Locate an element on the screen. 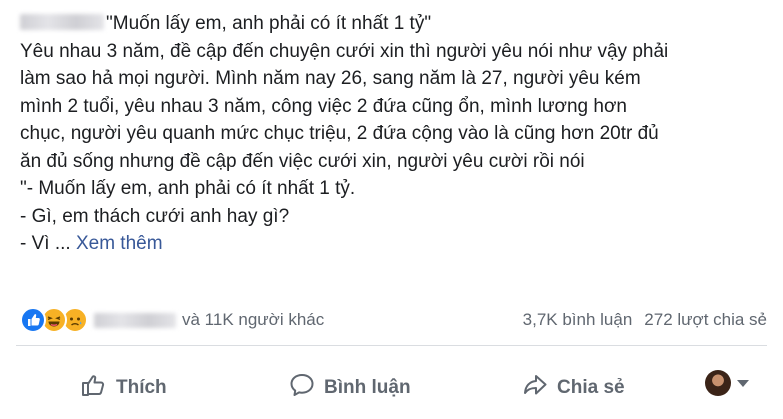 The width and height of the screenshot is (783, 419). audience-selector is located at coordinates (727, 383).